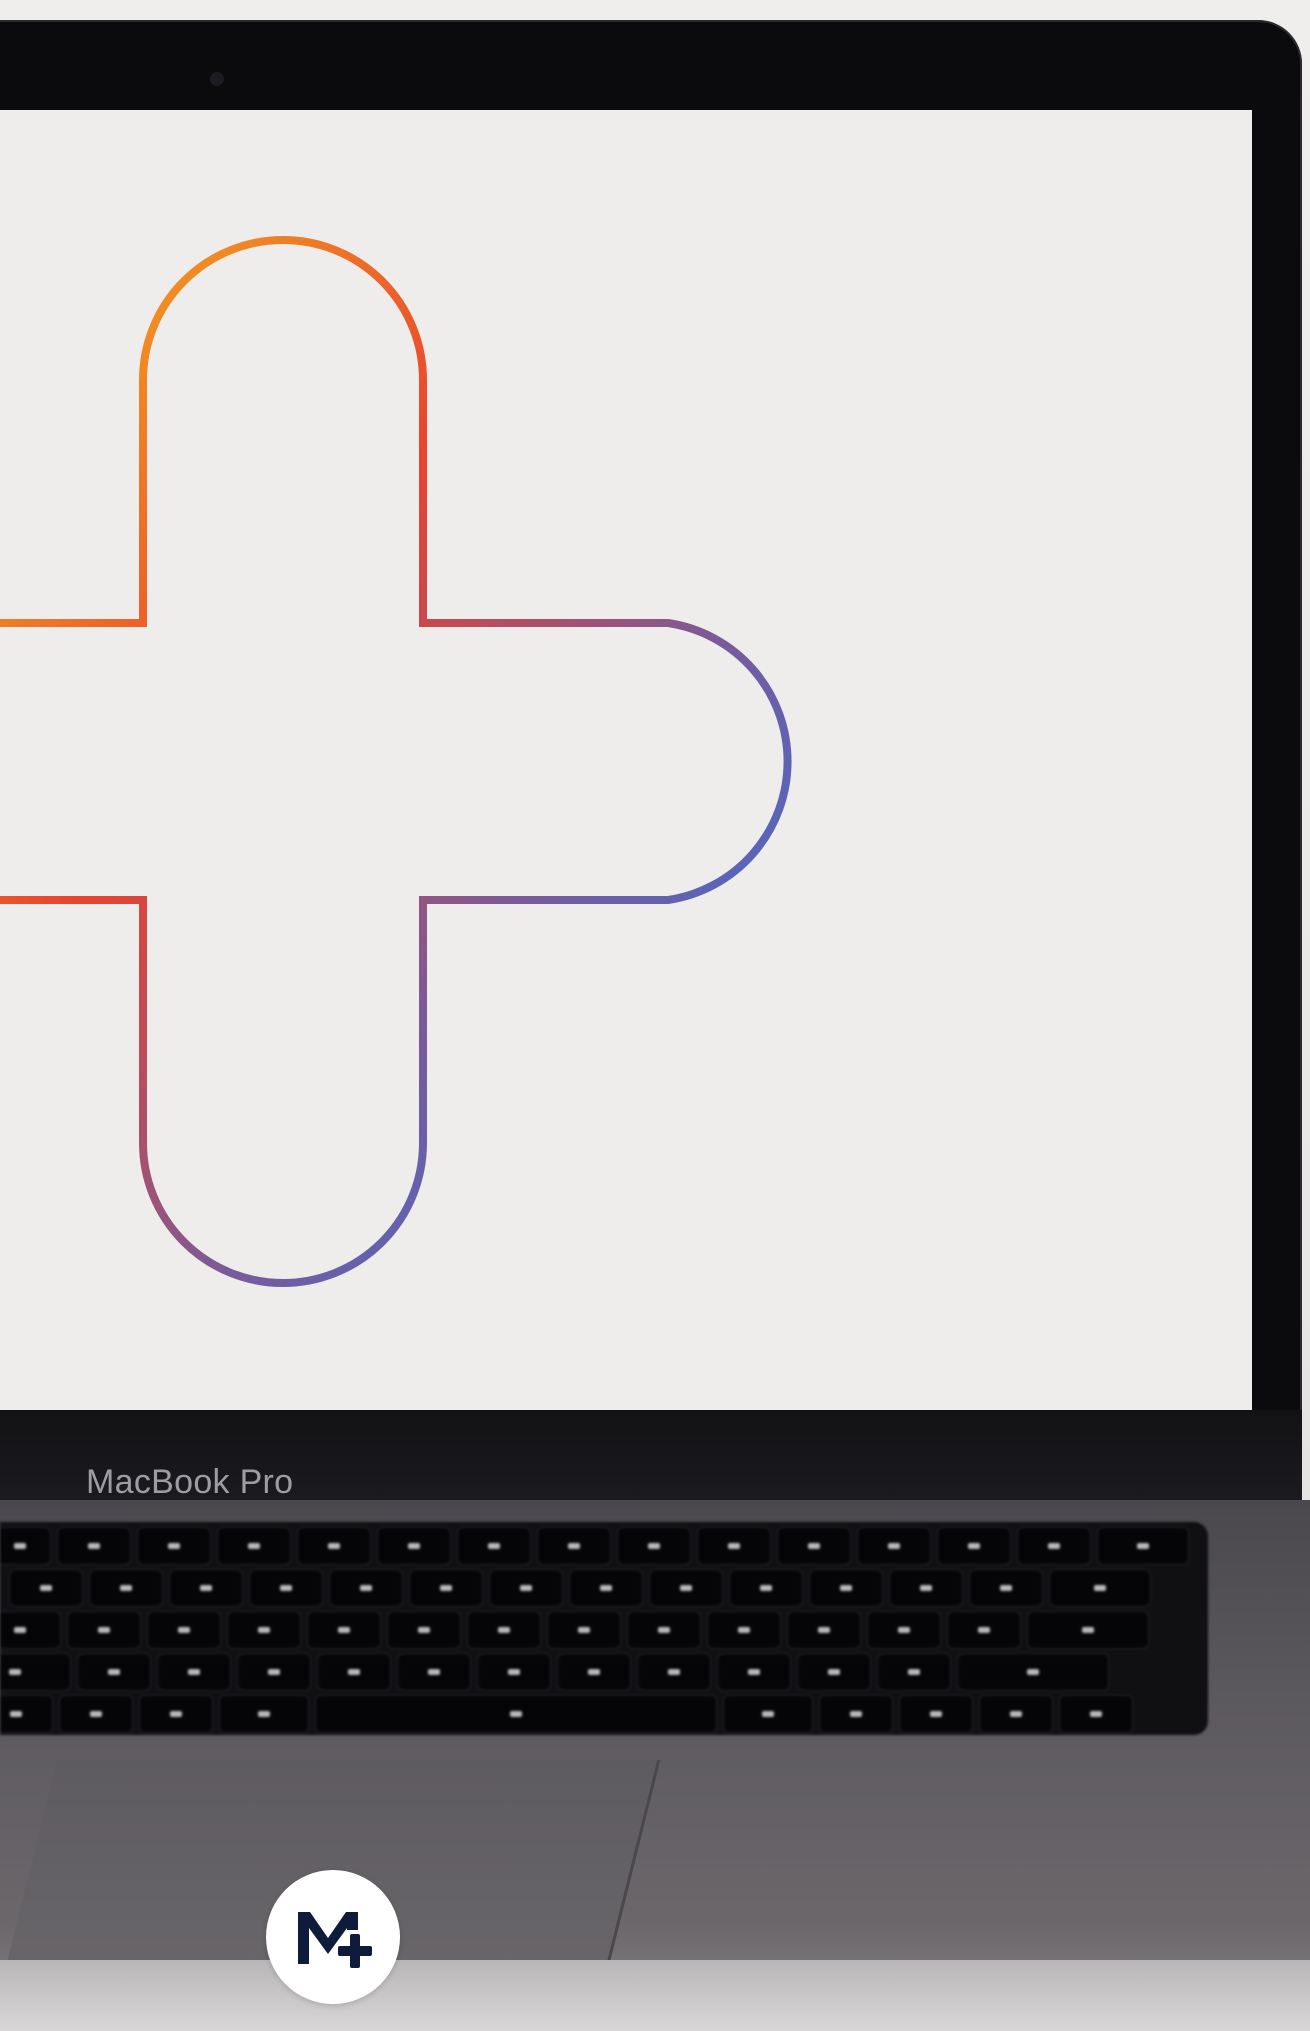 This screenshot has height=2031, width=1310. I want to click on webcam, so click(217, 79).